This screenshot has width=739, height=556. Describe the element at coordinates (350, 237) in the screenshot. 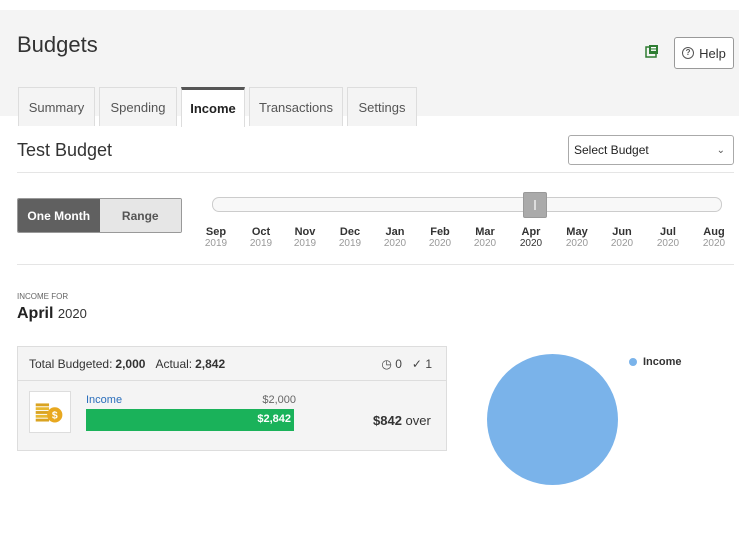

I see `month-label: Dec 2019` at that location.